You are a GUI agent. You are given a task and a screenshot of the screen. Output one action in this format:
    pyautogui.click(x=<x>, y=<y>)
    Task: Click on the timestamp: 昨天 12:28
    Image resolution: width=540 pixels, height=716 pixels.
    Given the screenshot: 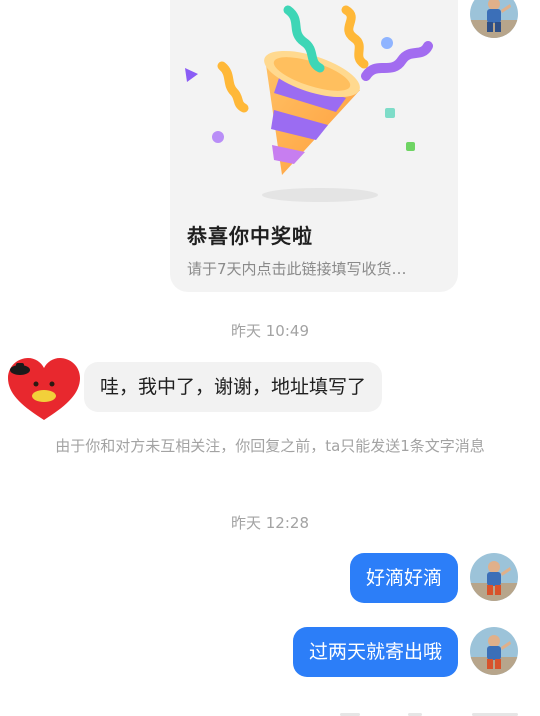 What is the action you would take?
    pyautogui.click(x=270, y=523)
    